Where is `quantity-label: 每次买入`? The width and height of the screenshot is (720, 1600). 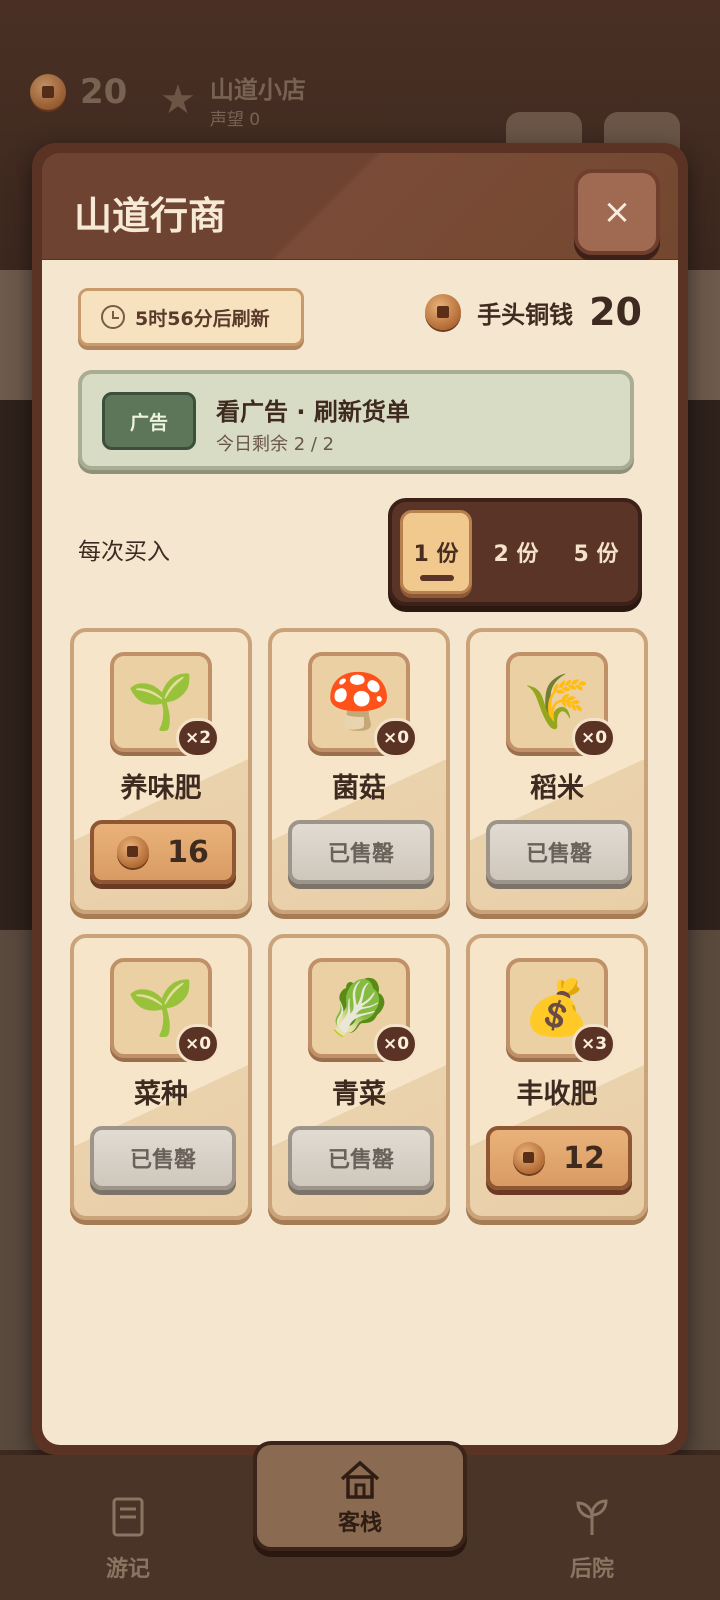 quantity-label: 每次买入 is located at coordinates (124, 552).